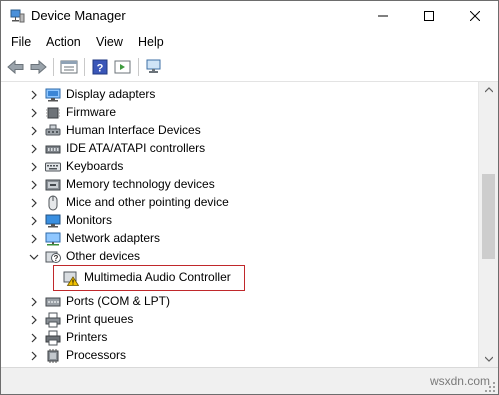 The image size is (499, 395). Describe the element at coordinates (53, 221) in the screenshot. I see `monitor-icon` at that location.